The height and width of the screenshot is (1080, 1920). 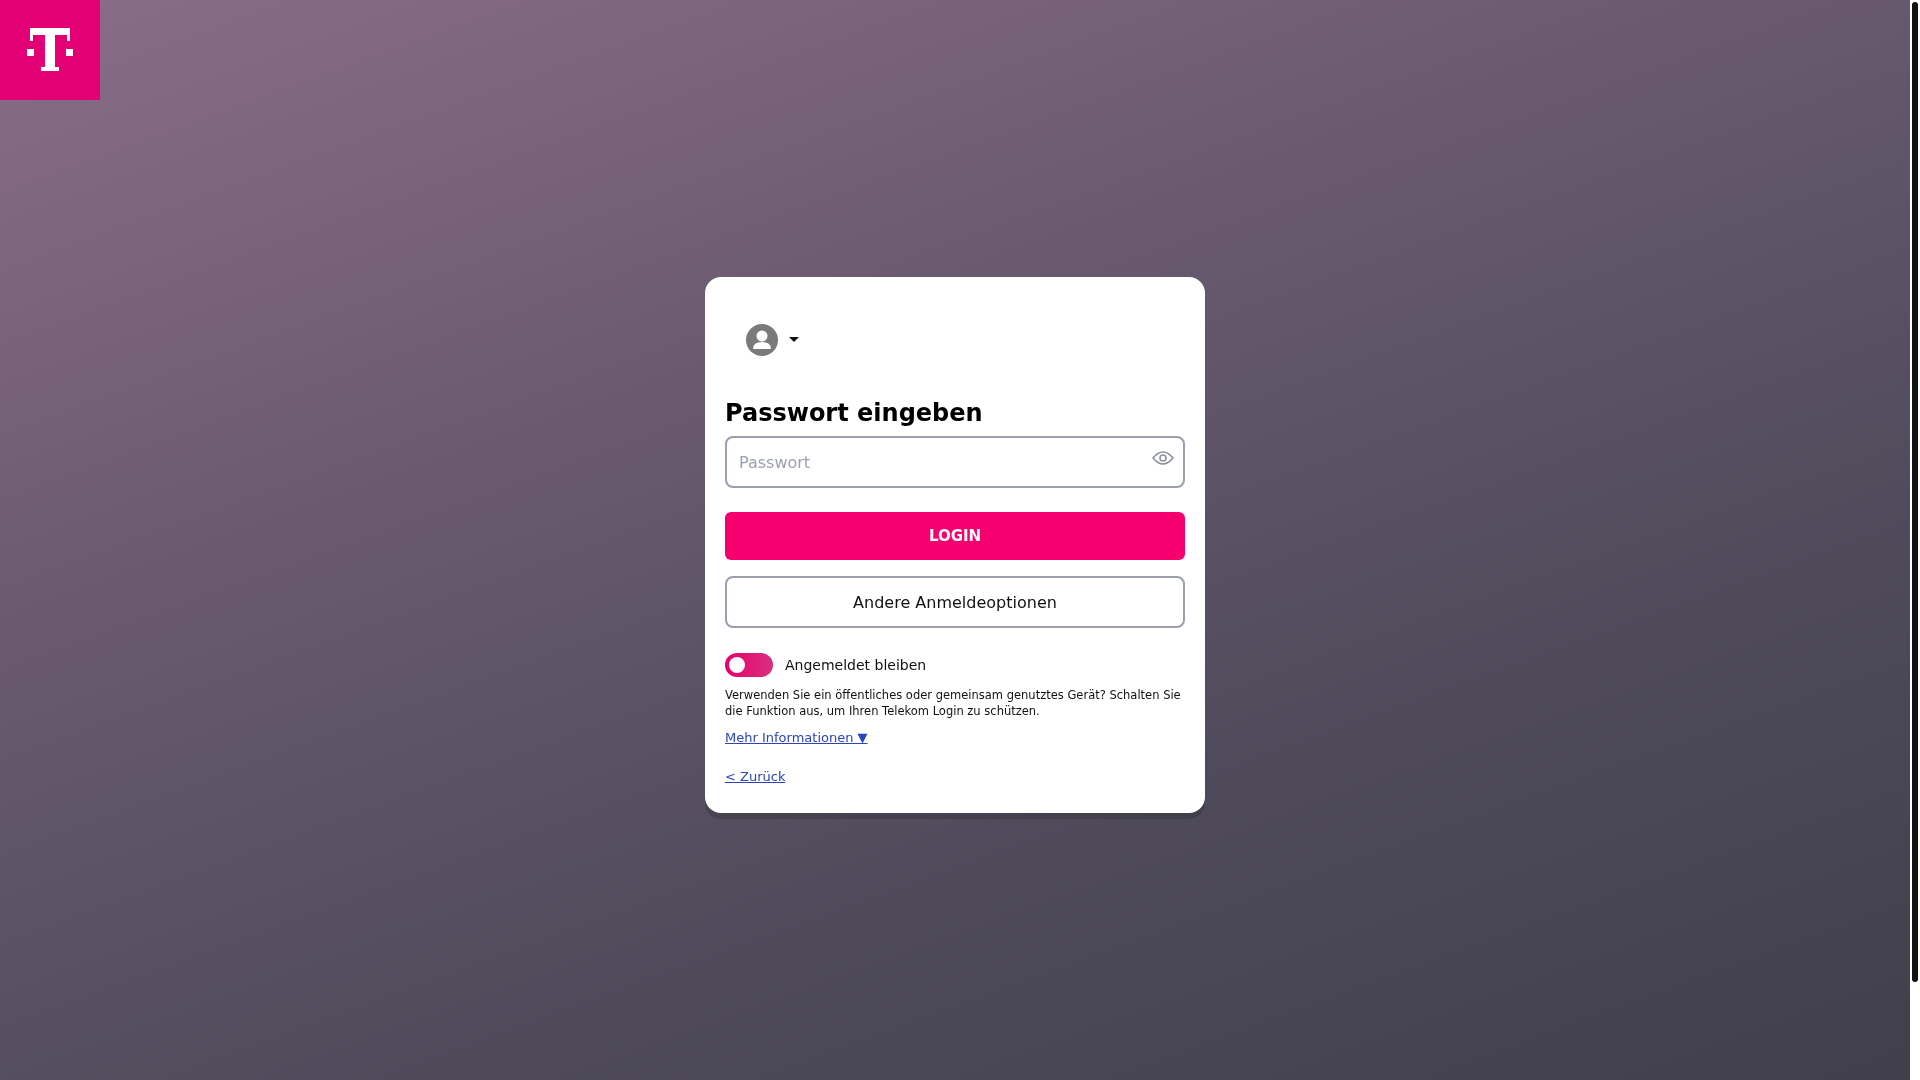 I want to click on password-field: Passwort, so click(x=955, y=462).